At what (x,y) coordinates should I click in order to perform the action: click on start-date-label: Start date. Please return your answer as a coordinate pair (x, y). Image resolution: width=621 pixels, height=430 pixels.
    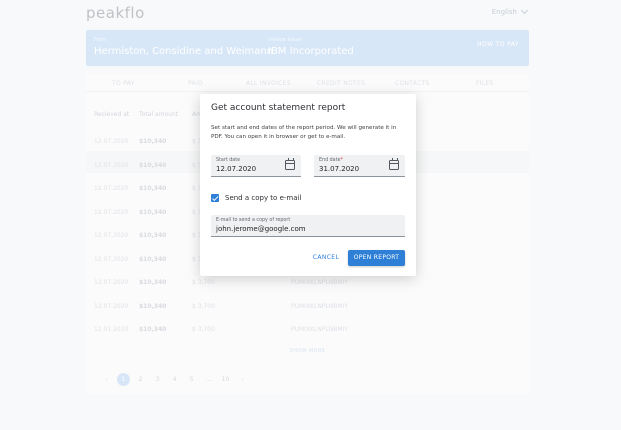
    Looking at the image, I should click on (228, 160).